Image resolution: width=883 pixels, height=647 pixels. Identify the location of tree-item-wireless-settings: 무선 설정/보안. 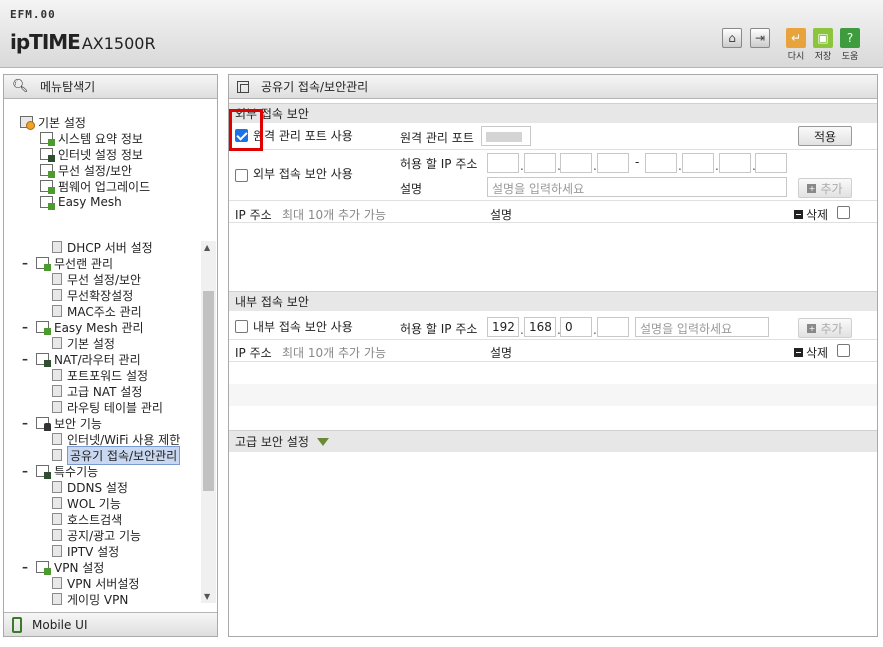
(96, 279).